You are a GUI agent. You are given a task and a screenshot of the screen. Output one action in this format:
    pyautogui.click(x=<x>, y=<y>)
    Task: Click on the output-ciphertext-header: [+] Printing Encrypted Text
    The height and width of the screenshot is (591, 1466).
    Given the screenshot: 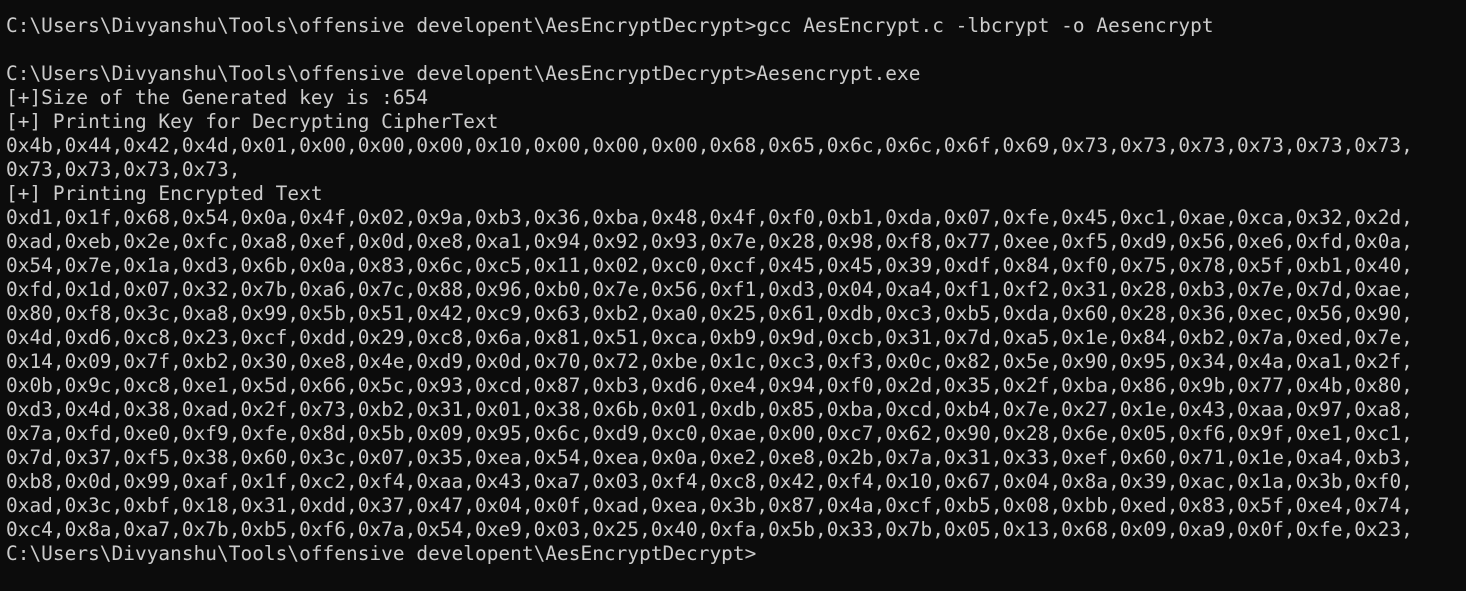 What is the action you would take?
    pyautogui.click(x=164, y=193)
    